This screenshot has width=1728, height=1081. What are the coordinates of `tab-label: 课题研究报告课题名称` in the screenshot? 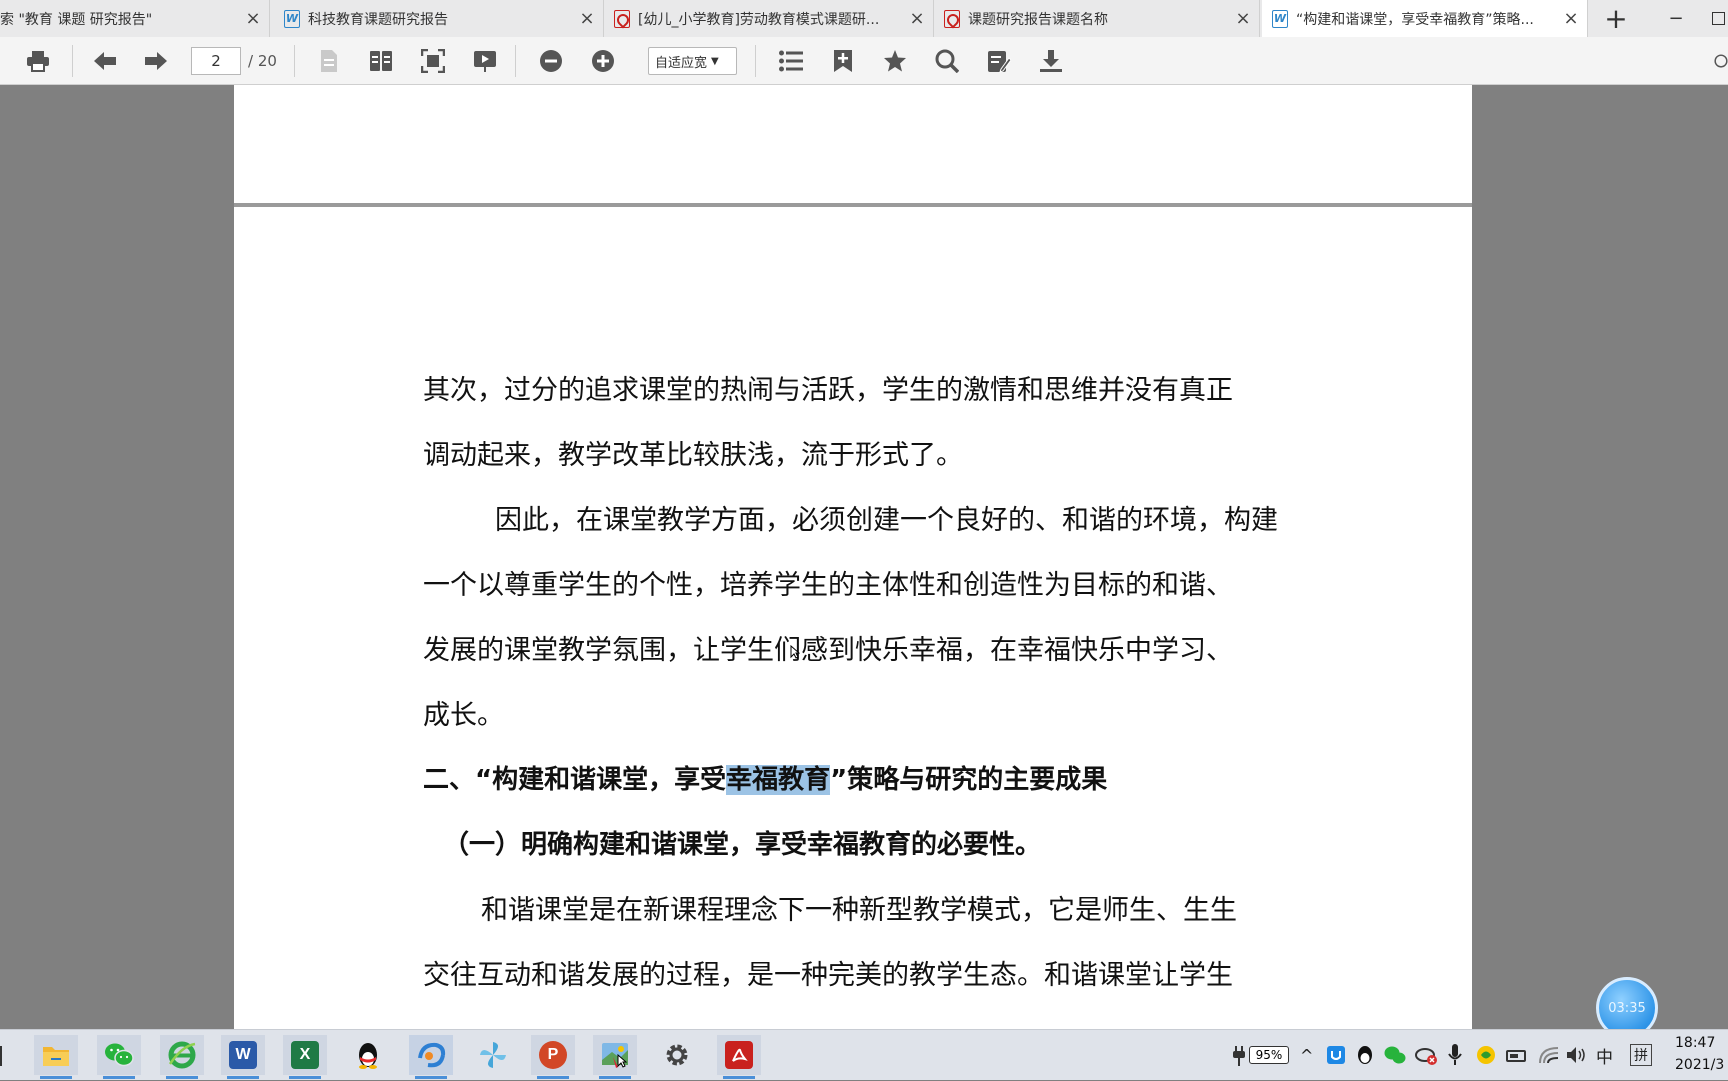 It's located at (1038, 19).